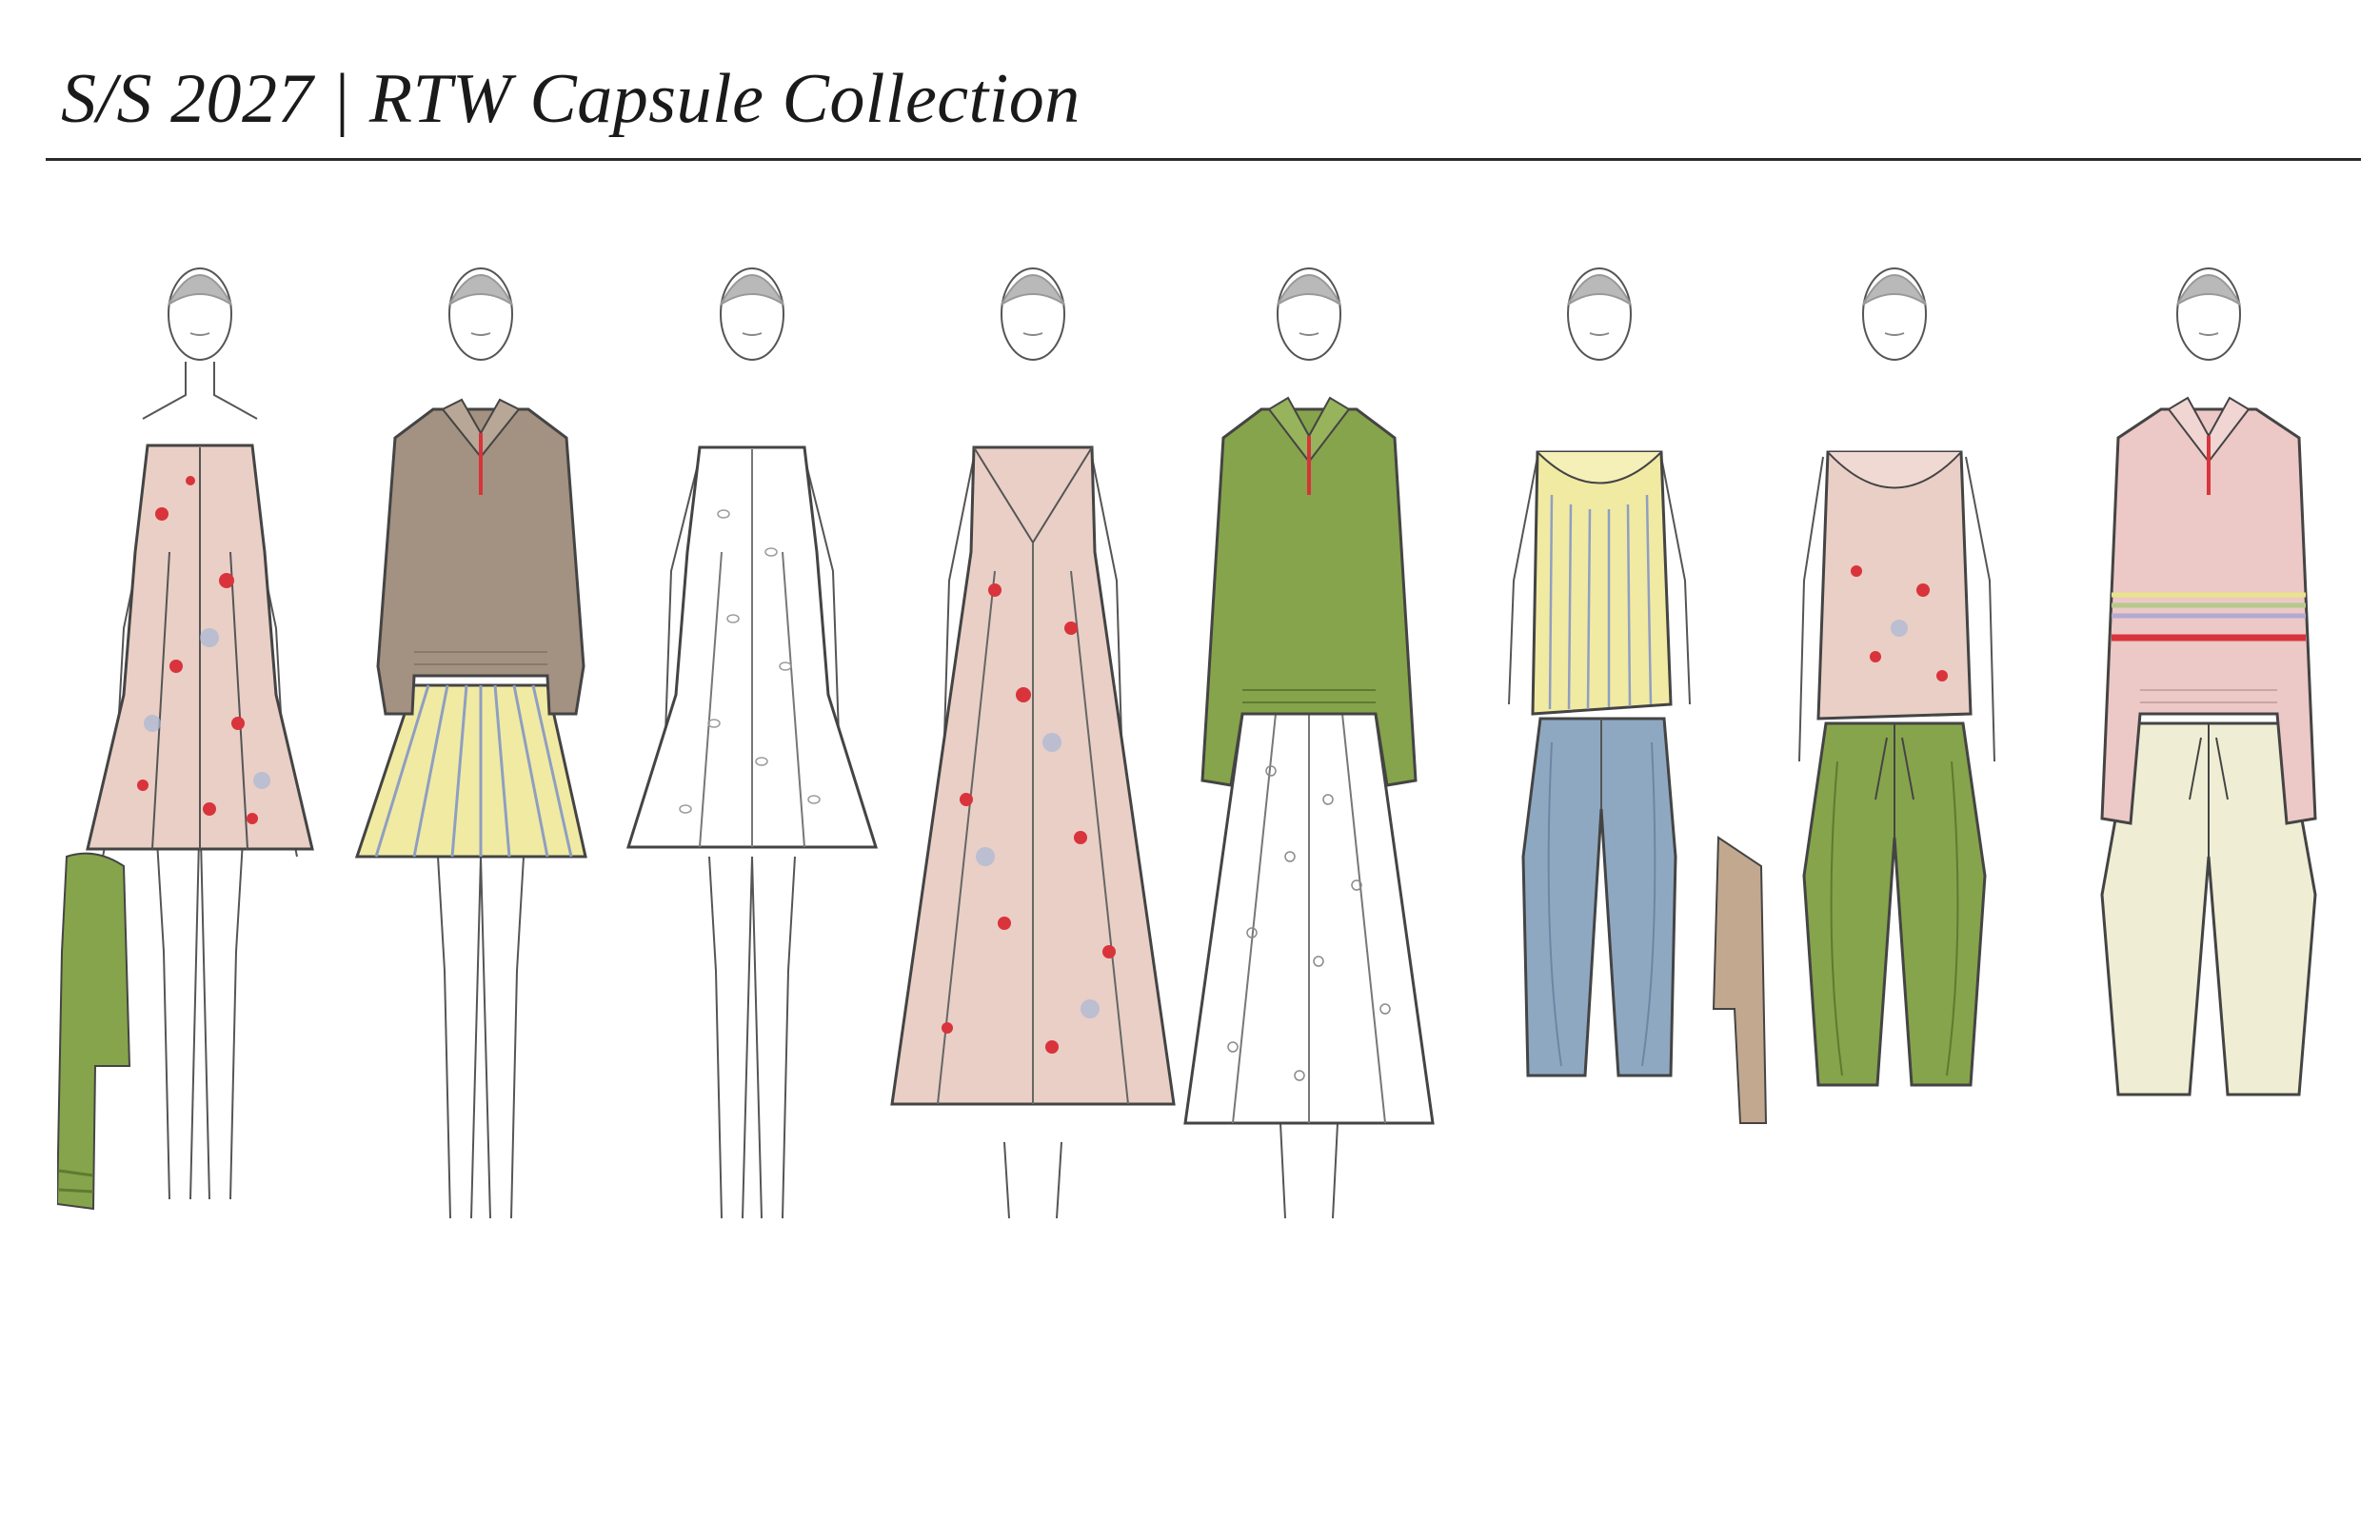  Describe the element at coordinates (1602, 583) in the screenshot. I see `striped-cowl-top` at that location.